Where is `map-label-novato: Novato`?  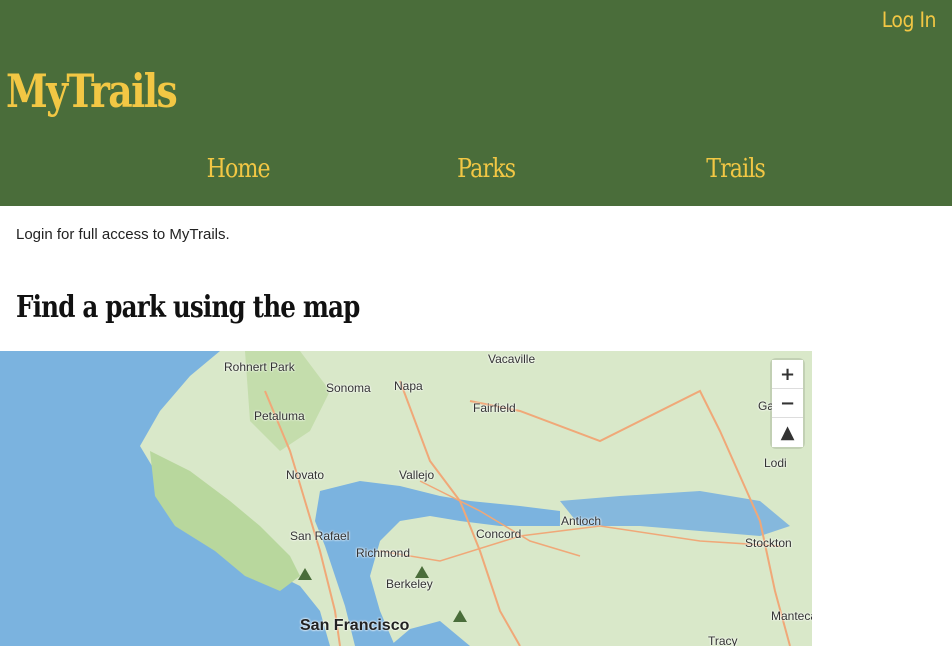 map-label-novato: Novato is located at coordinates (305, 475).